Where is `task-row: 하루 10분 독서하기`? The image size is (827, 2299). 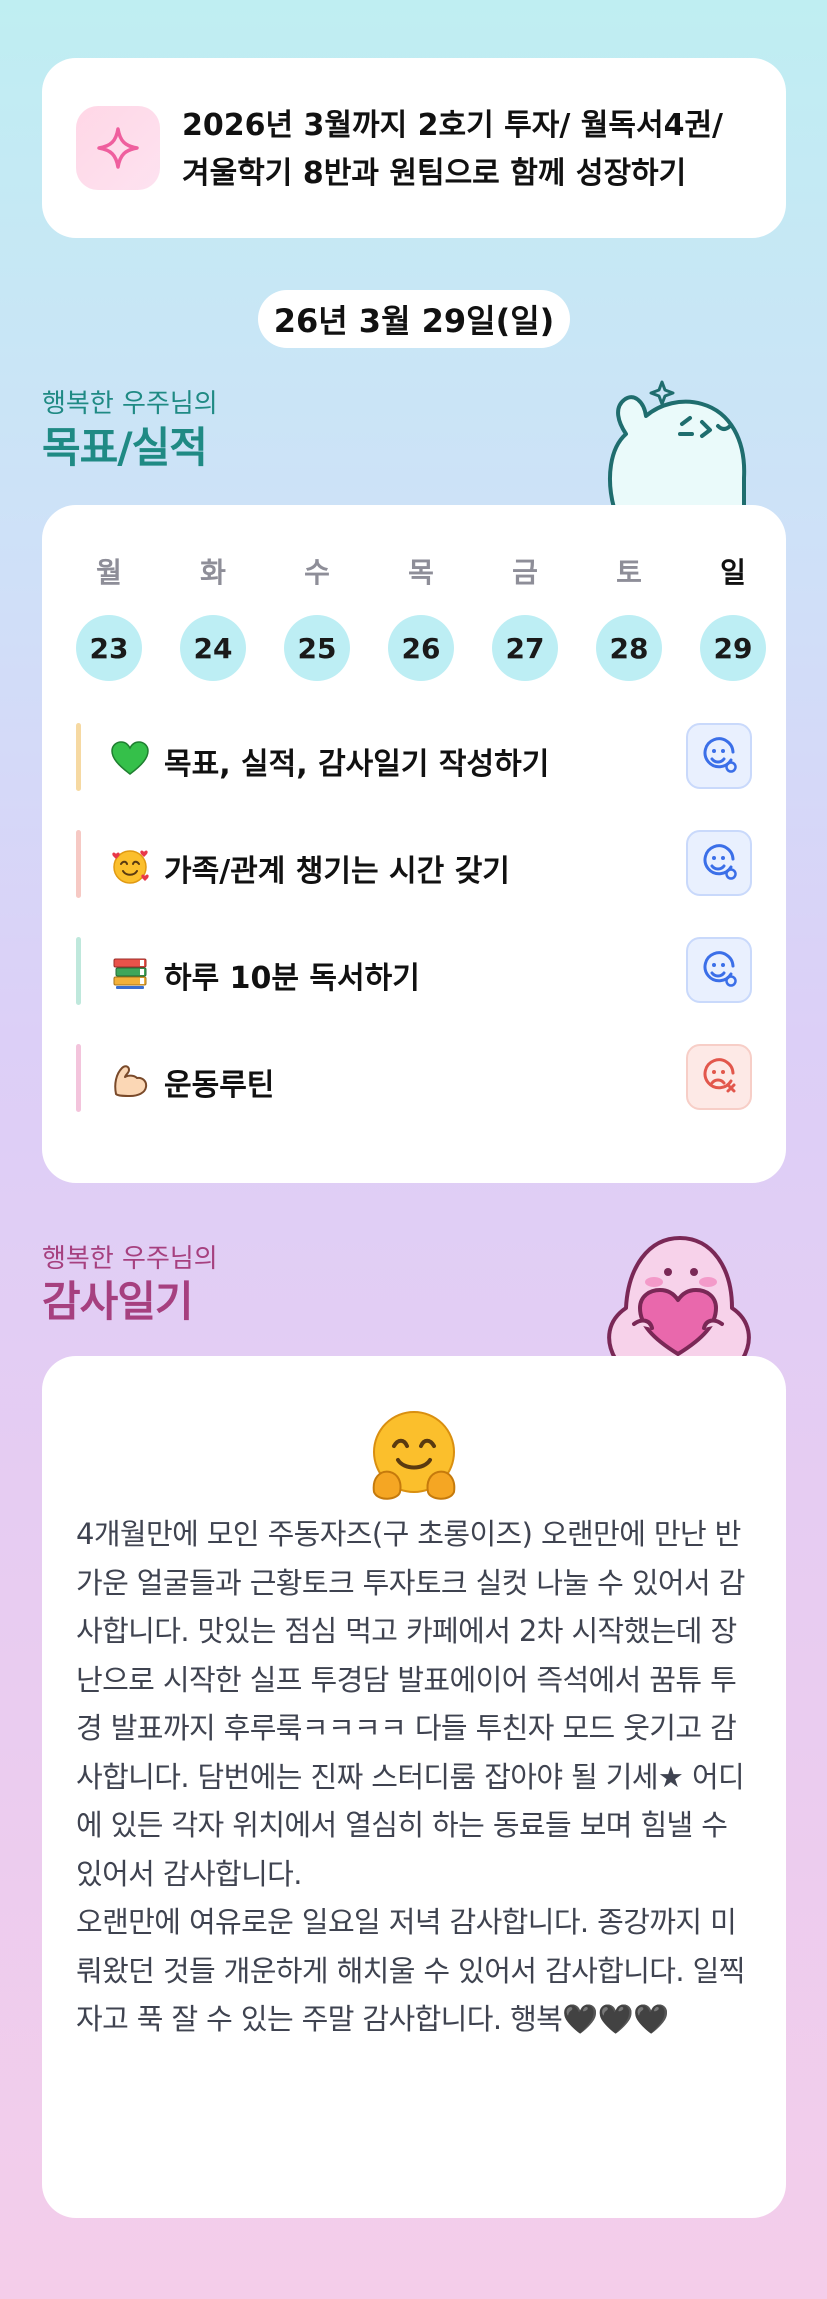 task-row: 하루 10분 독서하기 is located at coordinates (414, 971).